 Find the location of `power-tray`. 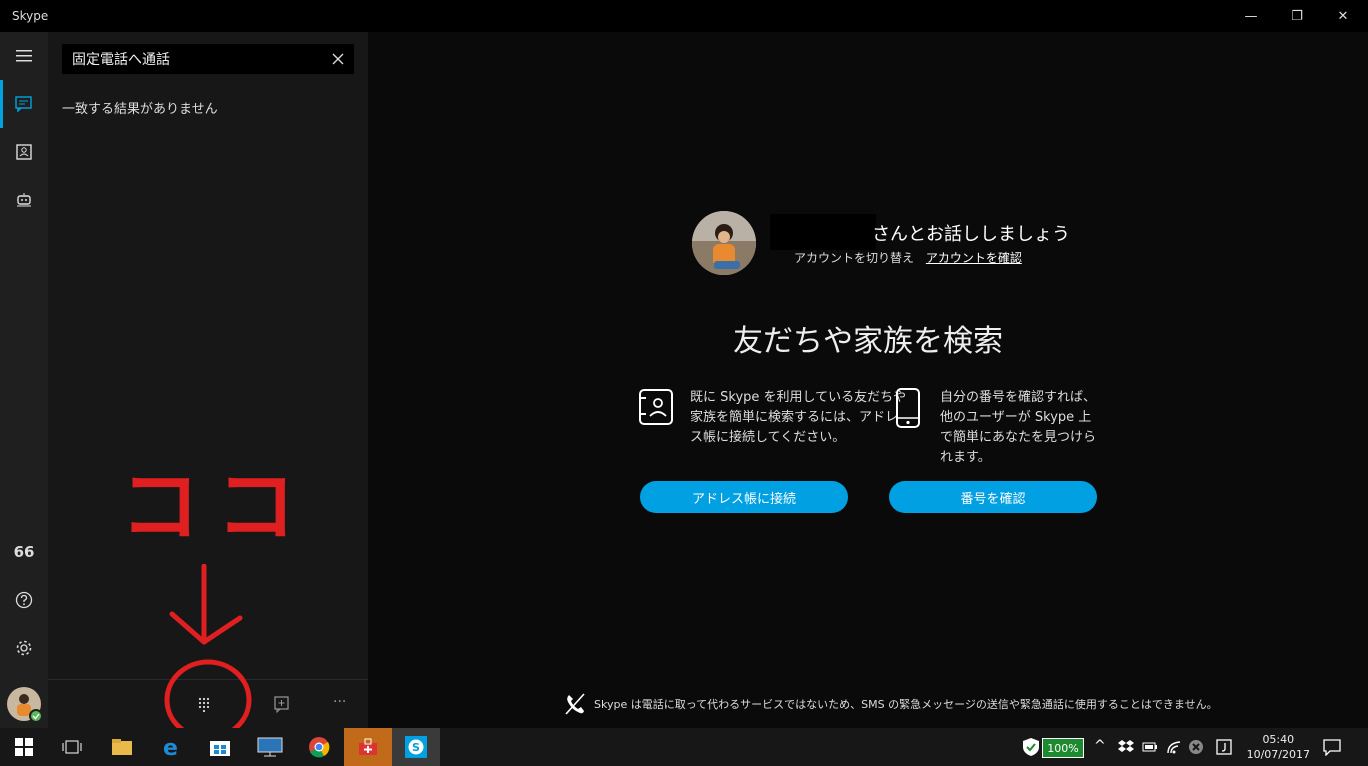

power-tray is located at coordinates (1150, 749).